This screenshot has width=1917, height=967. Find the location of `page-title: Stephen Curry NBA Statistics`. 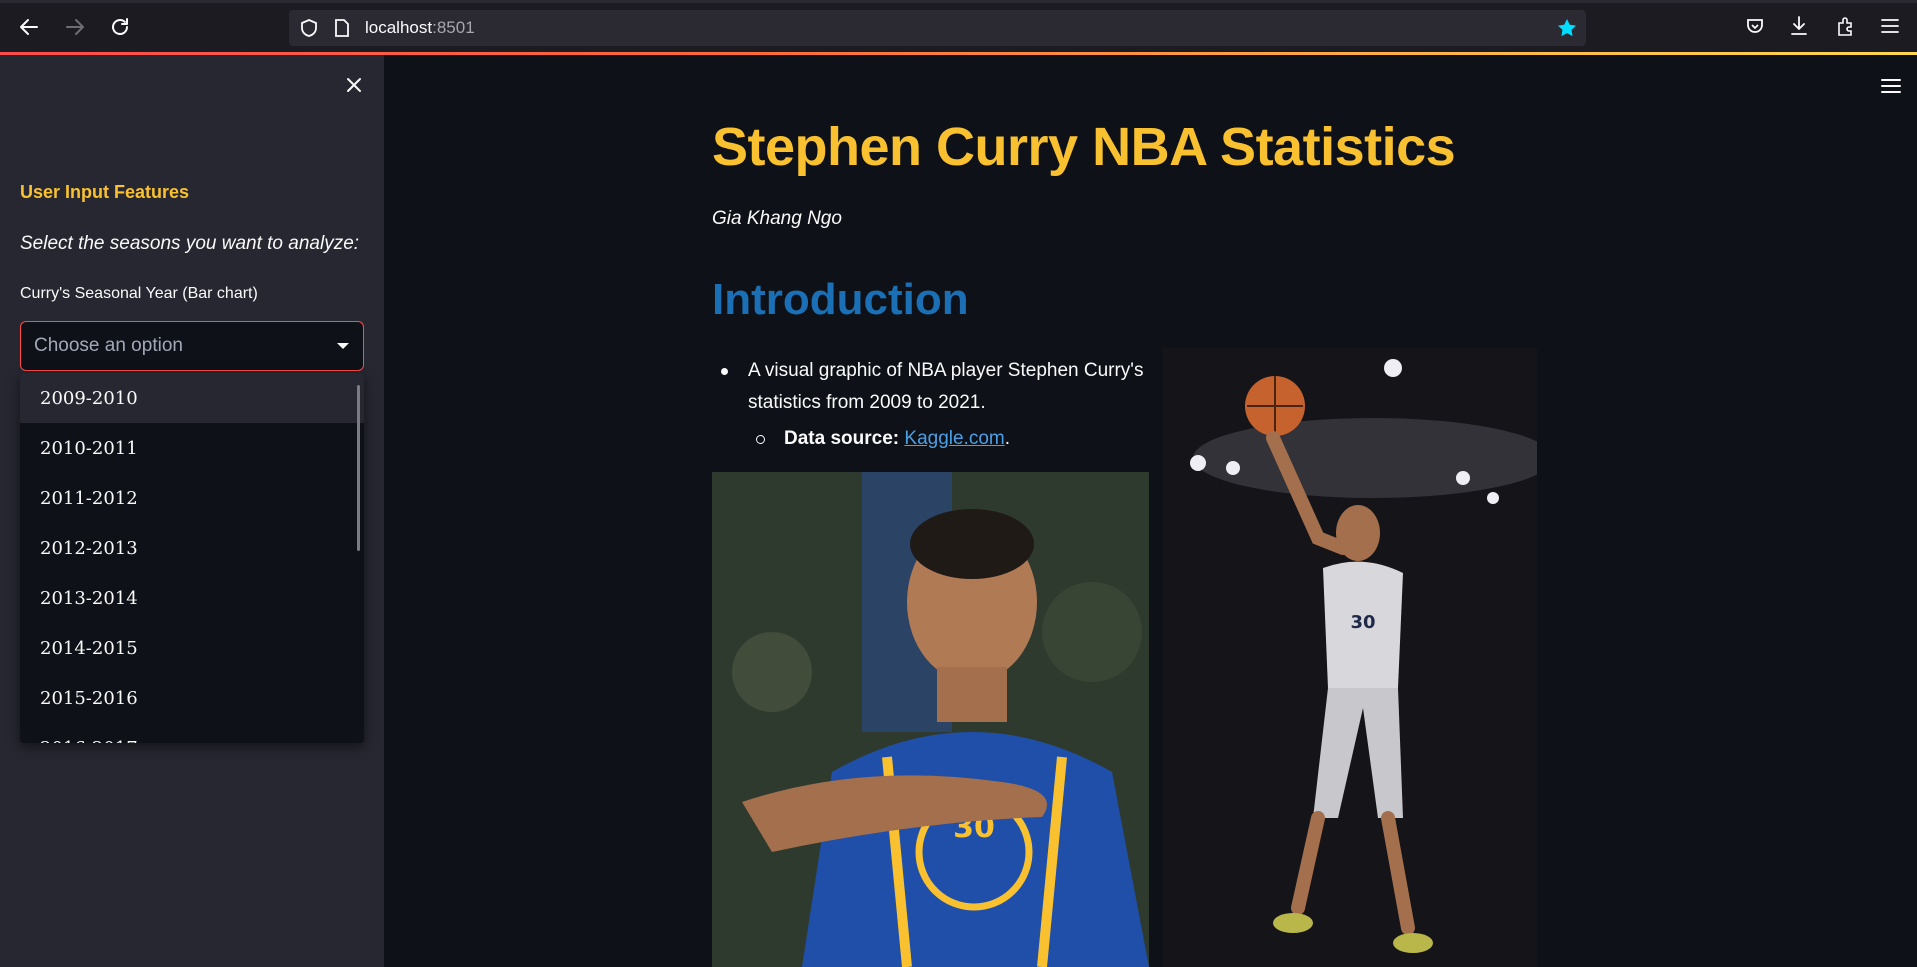

page-title: Stephen Curry NBA Statistics is located at coordinates (1084, 147).